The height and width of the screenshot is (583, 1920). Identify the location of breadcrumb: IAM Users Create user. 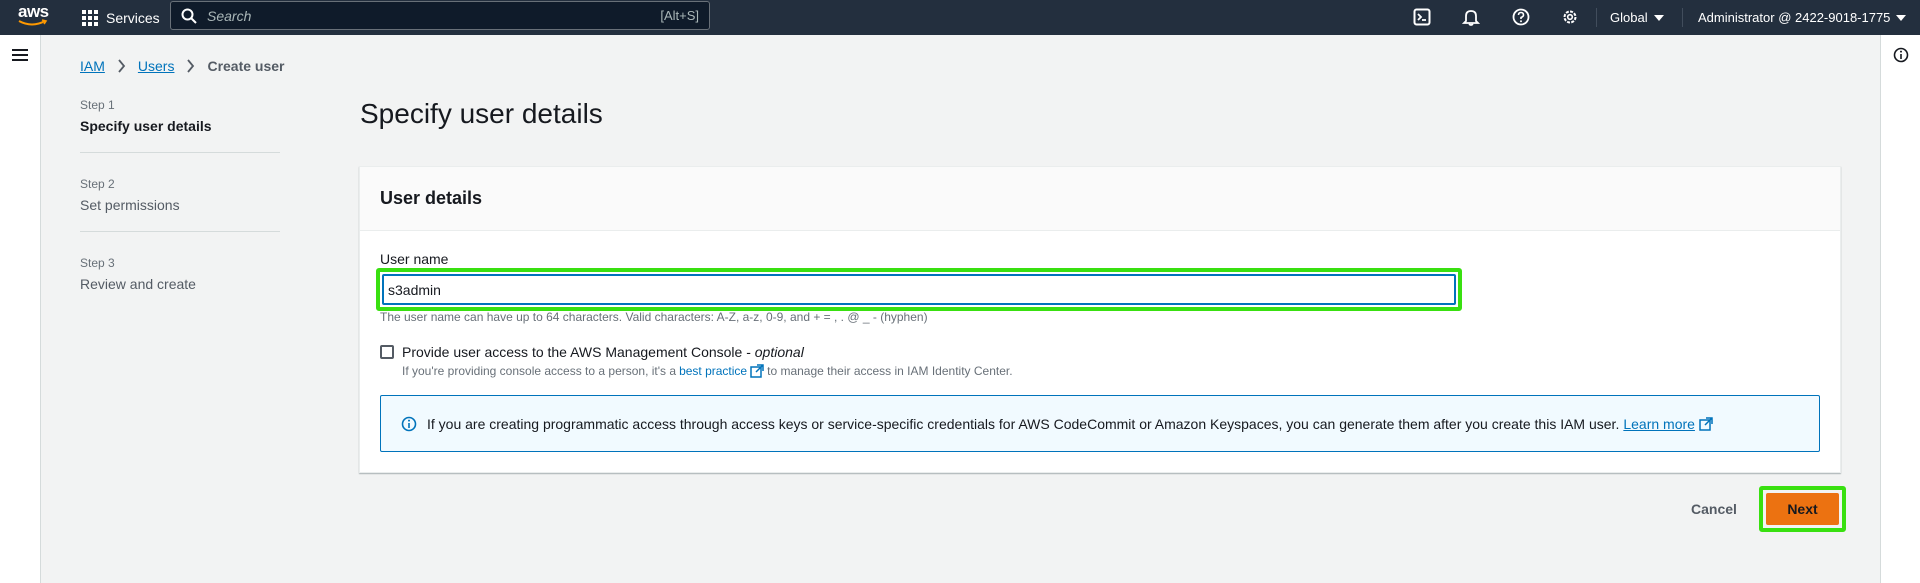
(182, 66).